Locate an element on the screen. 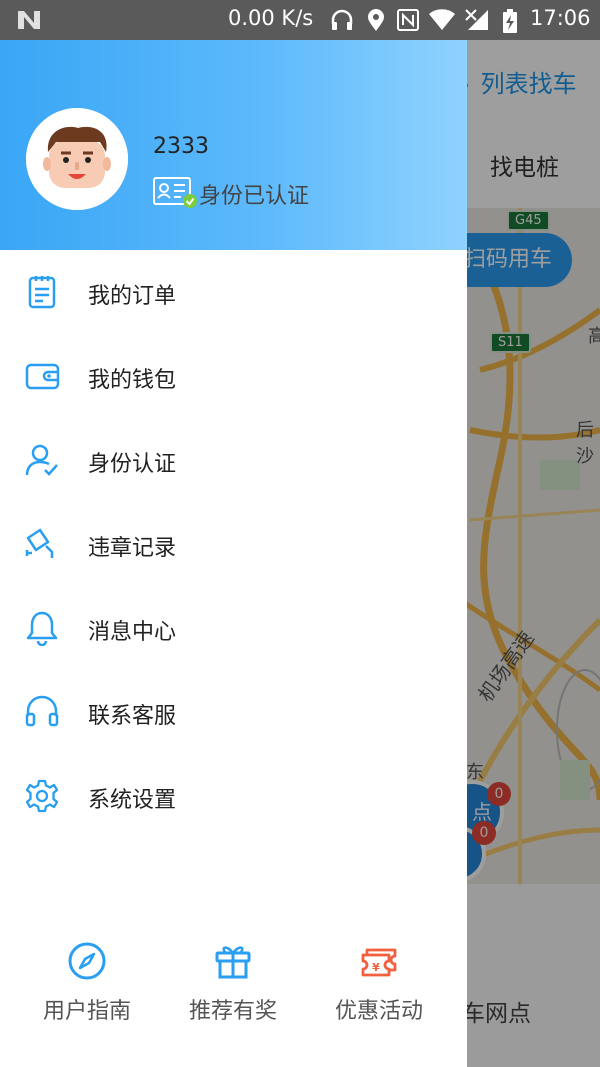 The width and height of the screenshot is (600, 1067). battery-charging-icon is located at coordinates (510, 21).